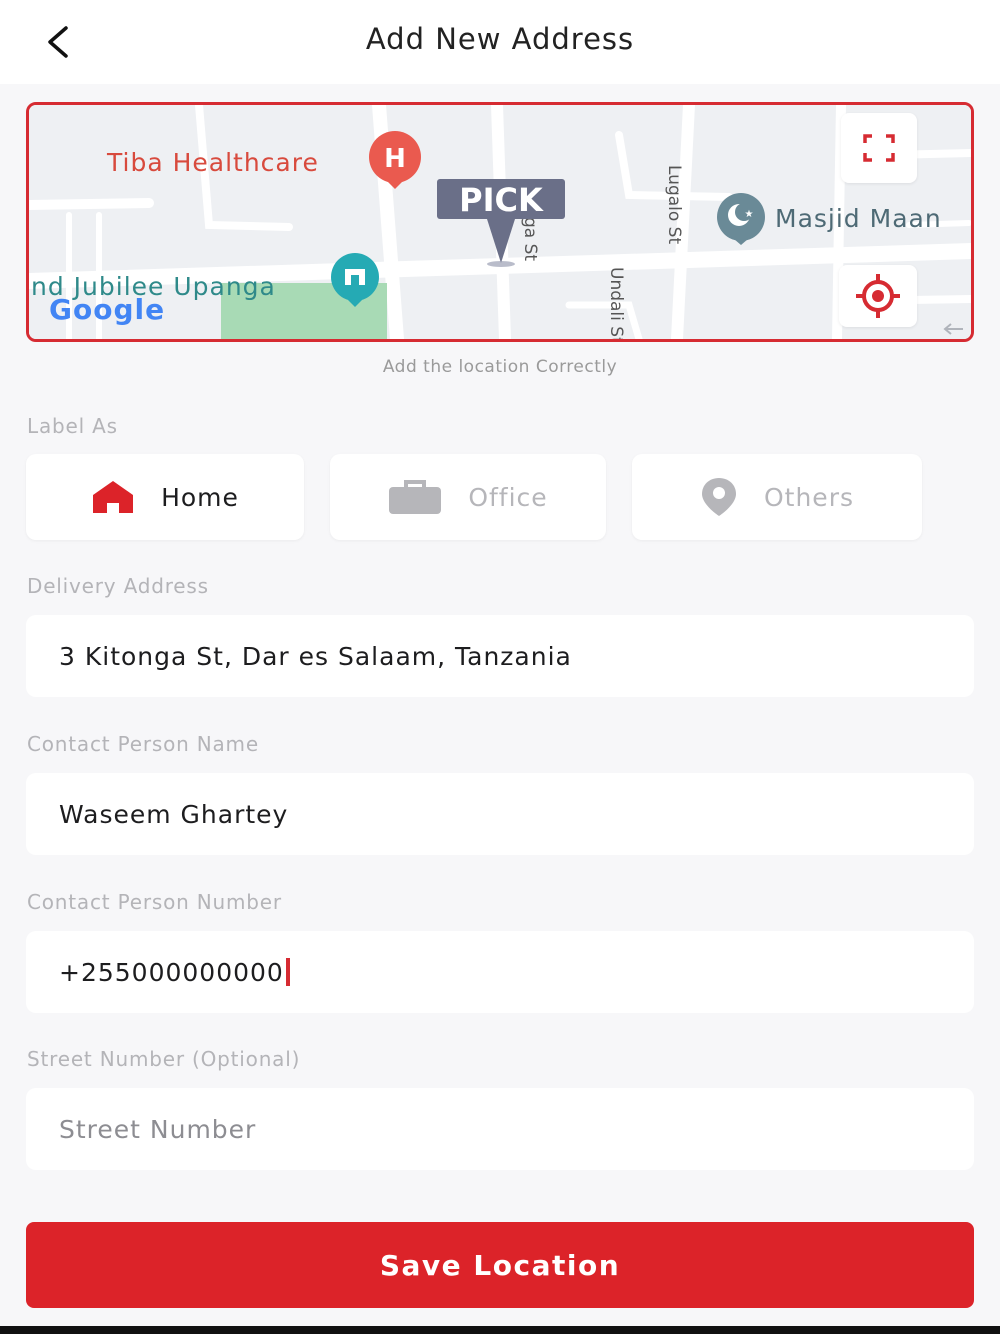 This screenshot has width=1000, height=1334. Describe the element at coordinates (315, 656) in the screenshot. I see `delivery-address-value: 3 Kitonga St, Dar es Salaam, Tanzania` at that location.